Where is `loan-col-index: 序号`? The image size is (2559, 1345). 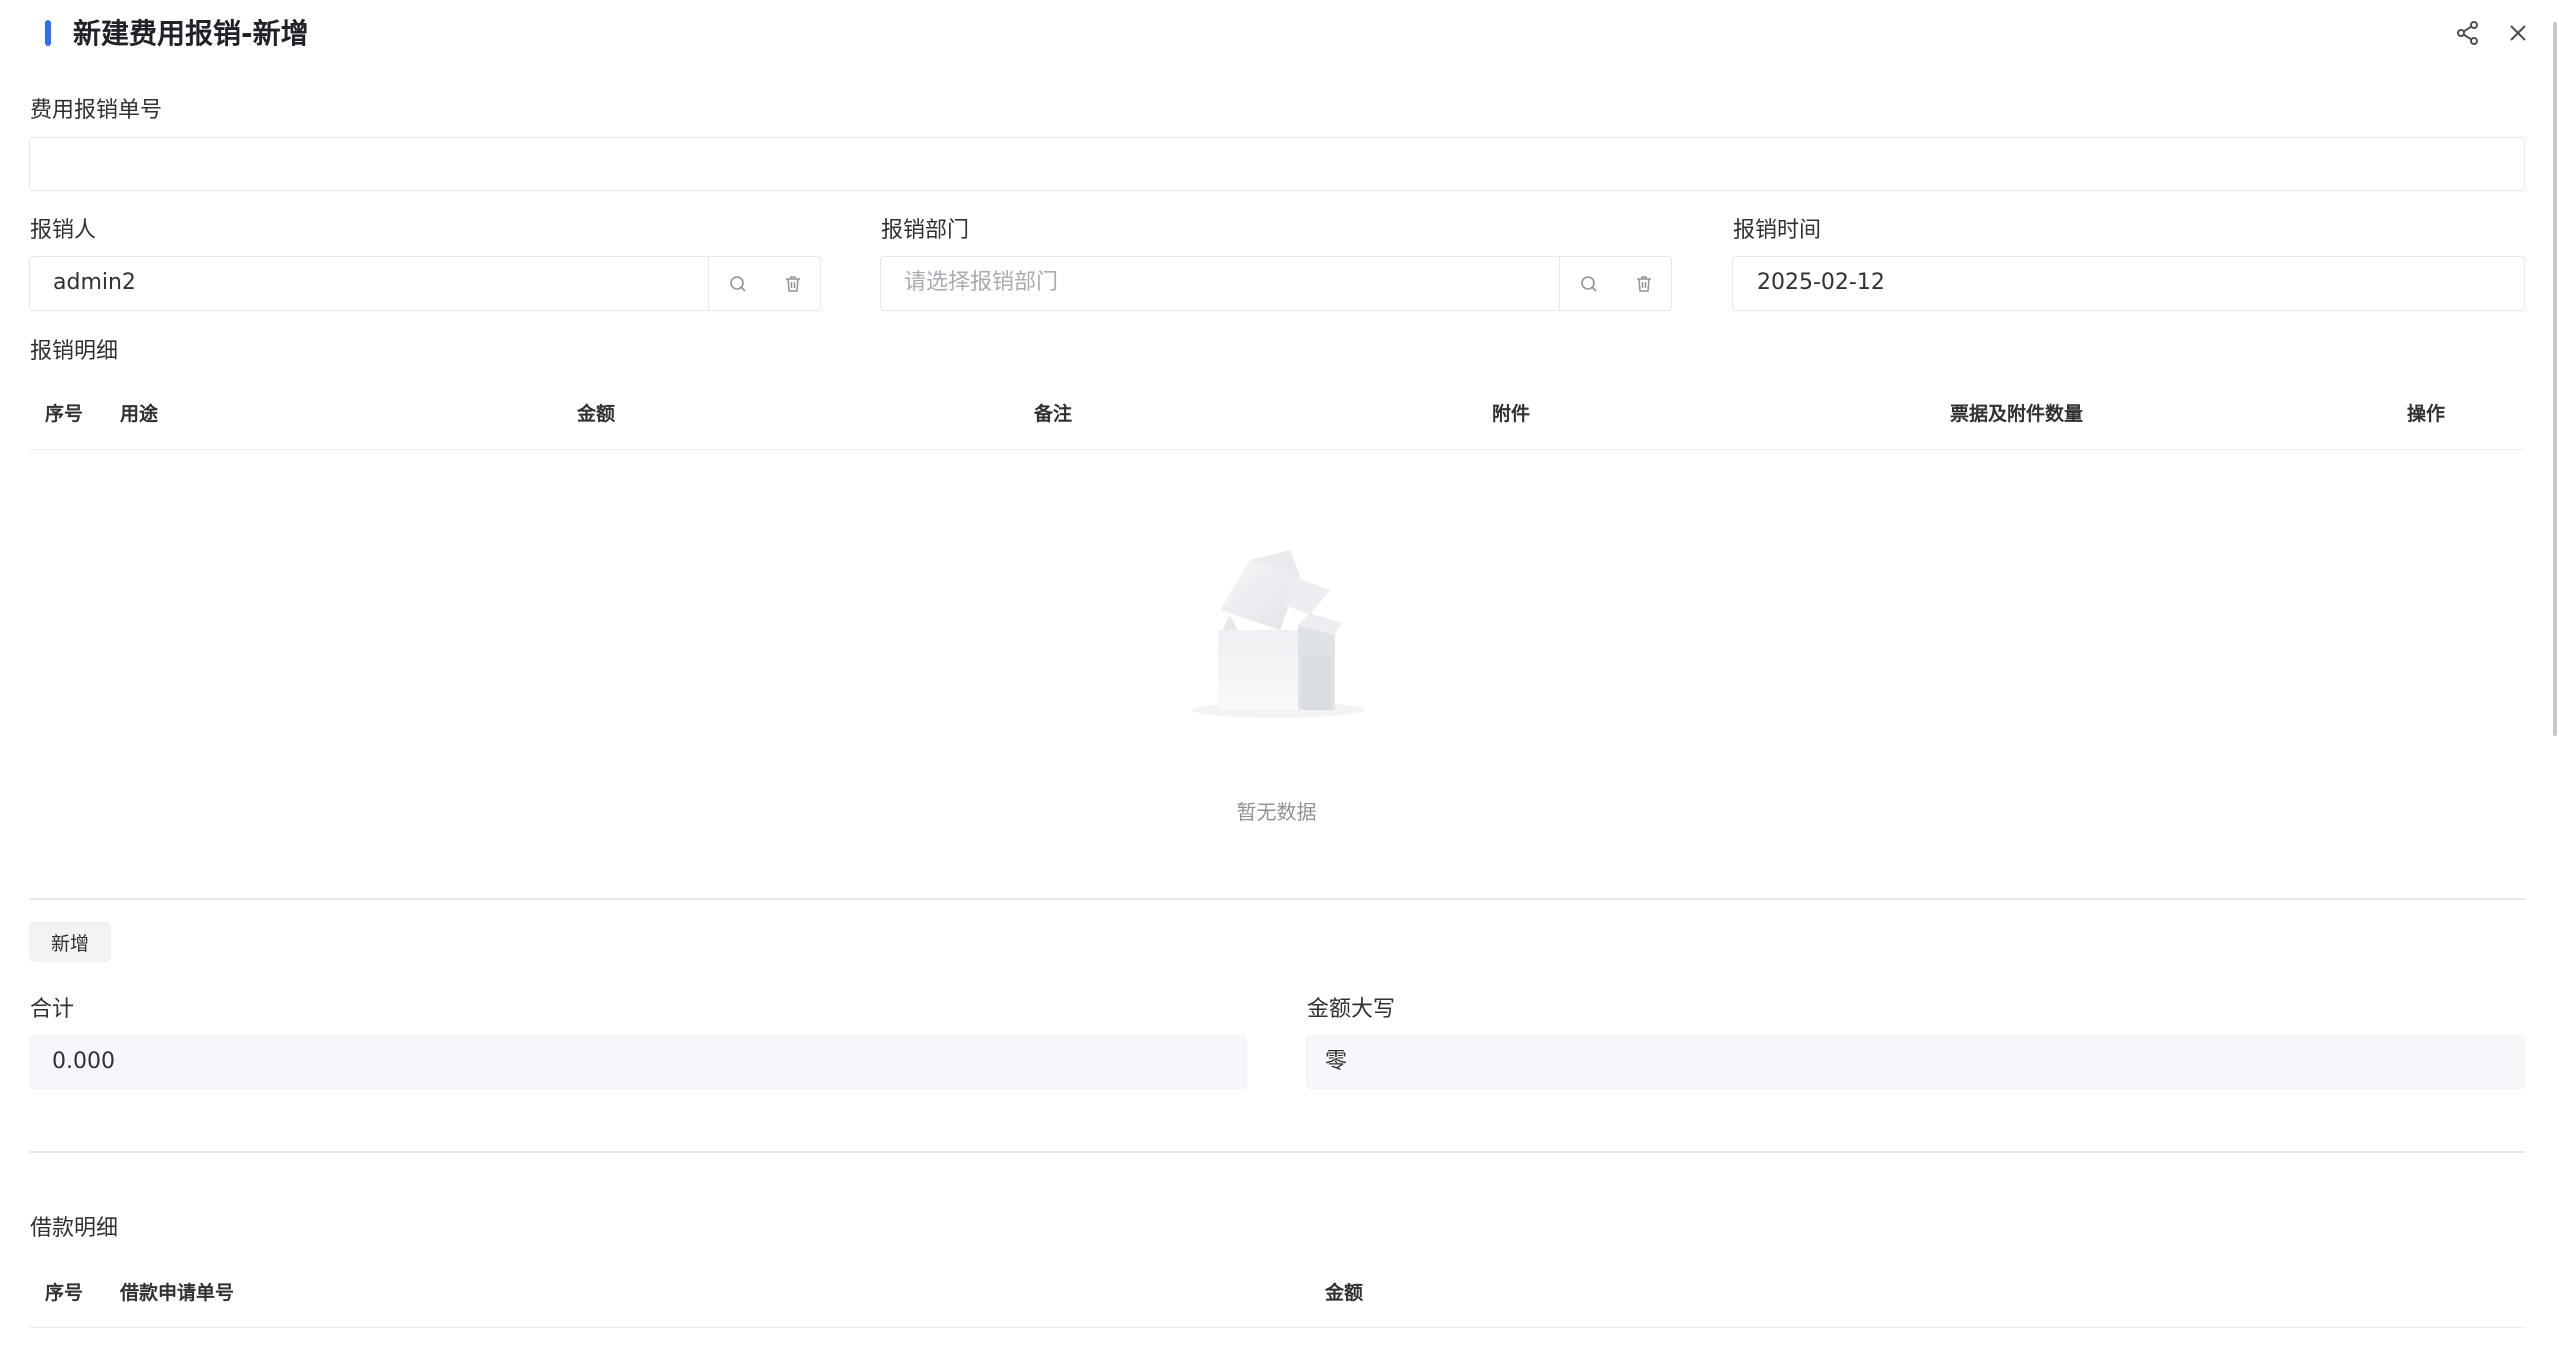
loan-col-index: 序号 is located at coordinates (64, 1293).